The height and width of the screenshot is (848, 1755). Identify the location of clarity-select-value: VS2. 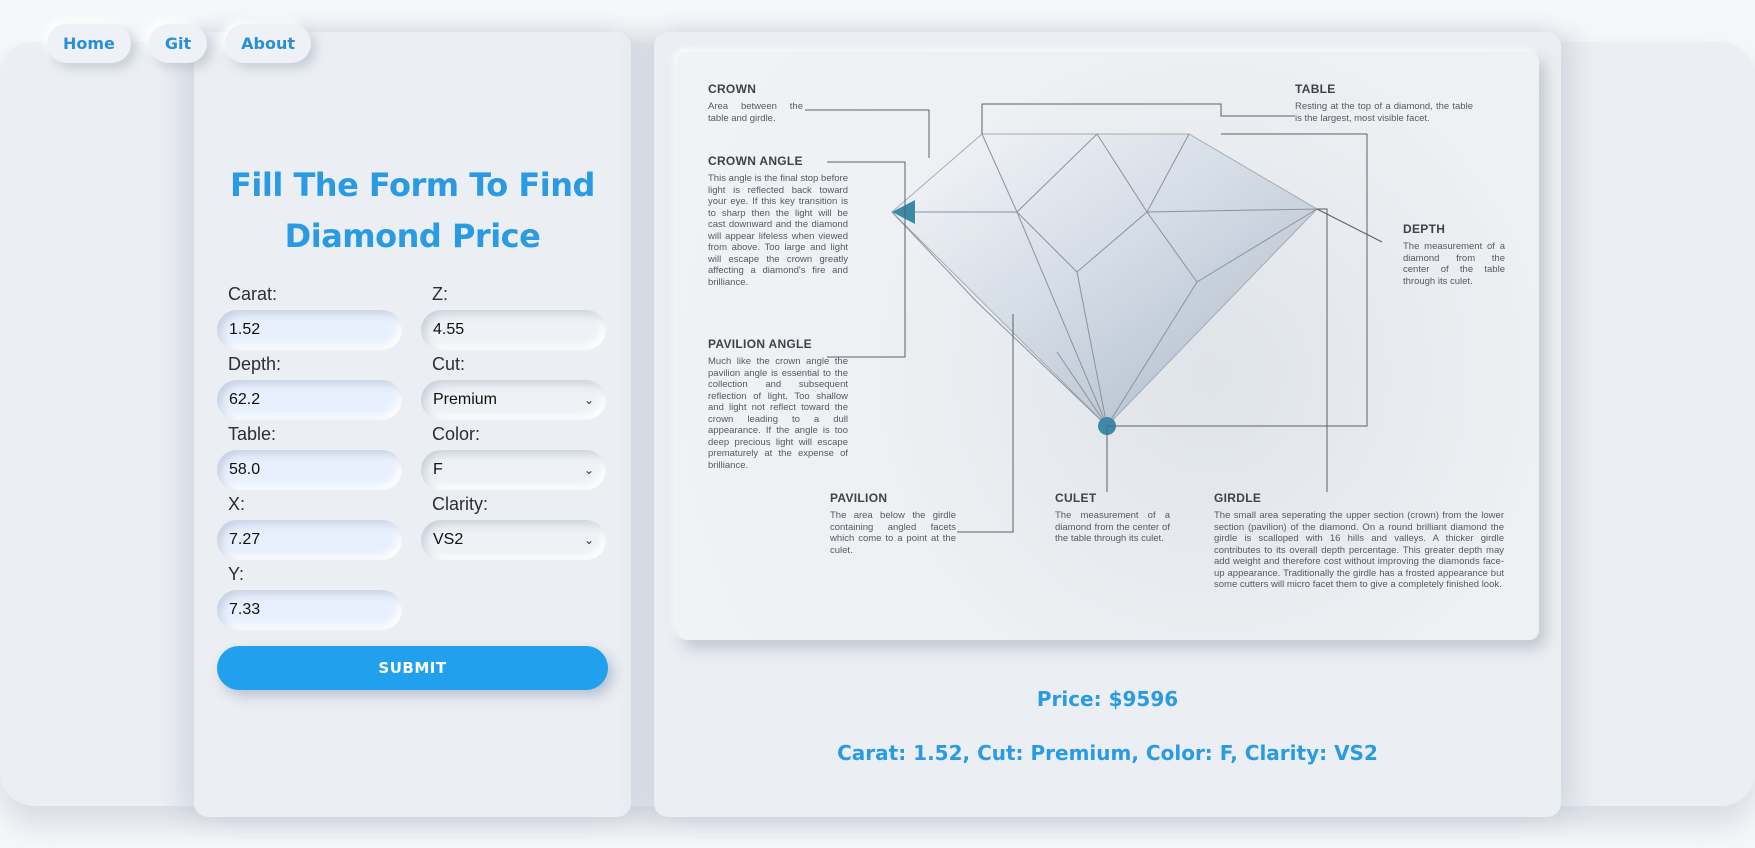
(448, 539).